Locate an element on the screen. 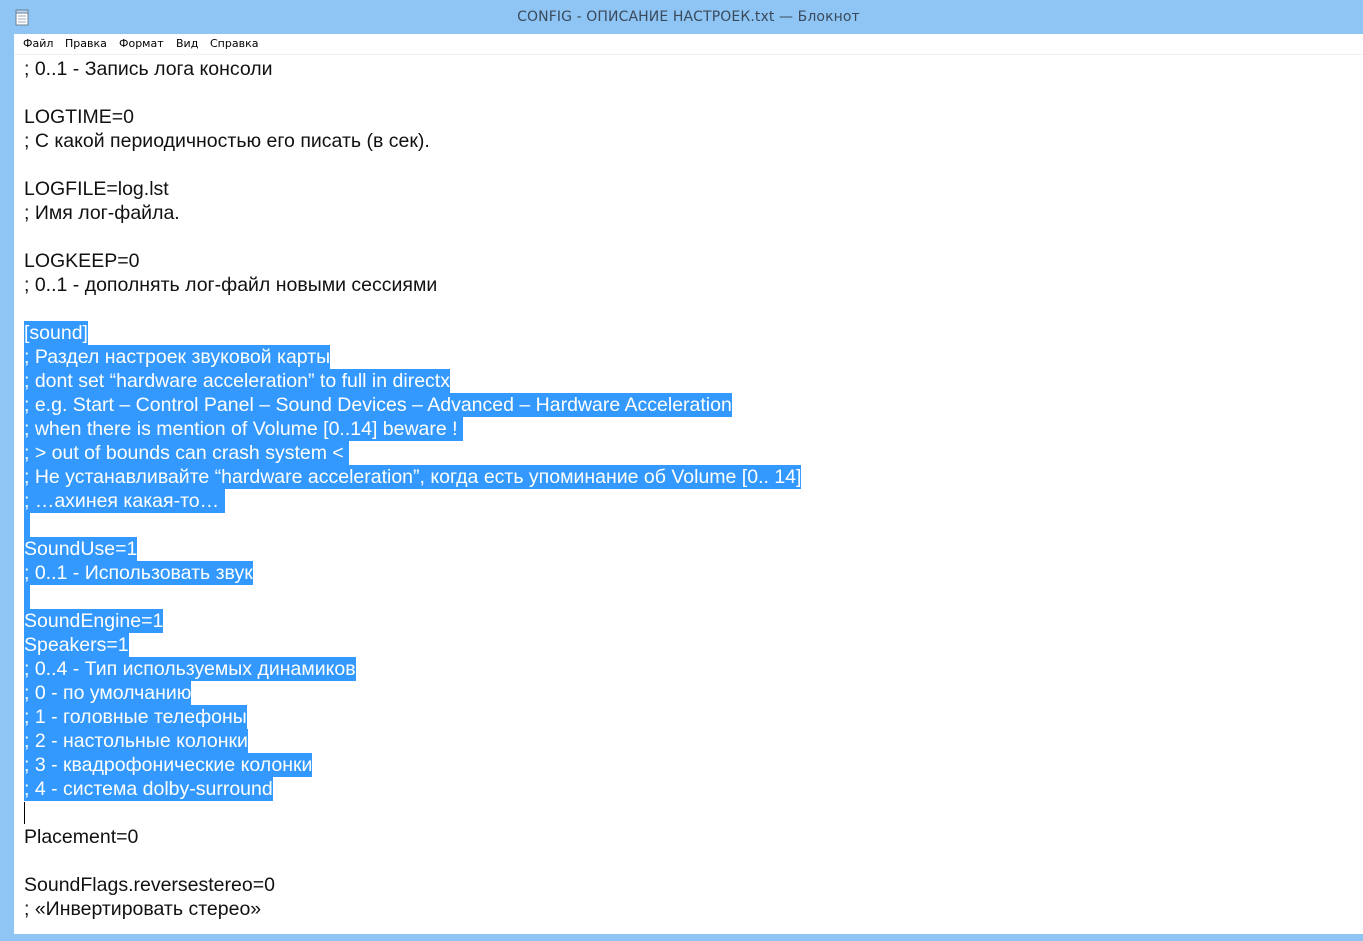  text-line: ; 1 - головные телефоны is located at coordinates (135, 717).